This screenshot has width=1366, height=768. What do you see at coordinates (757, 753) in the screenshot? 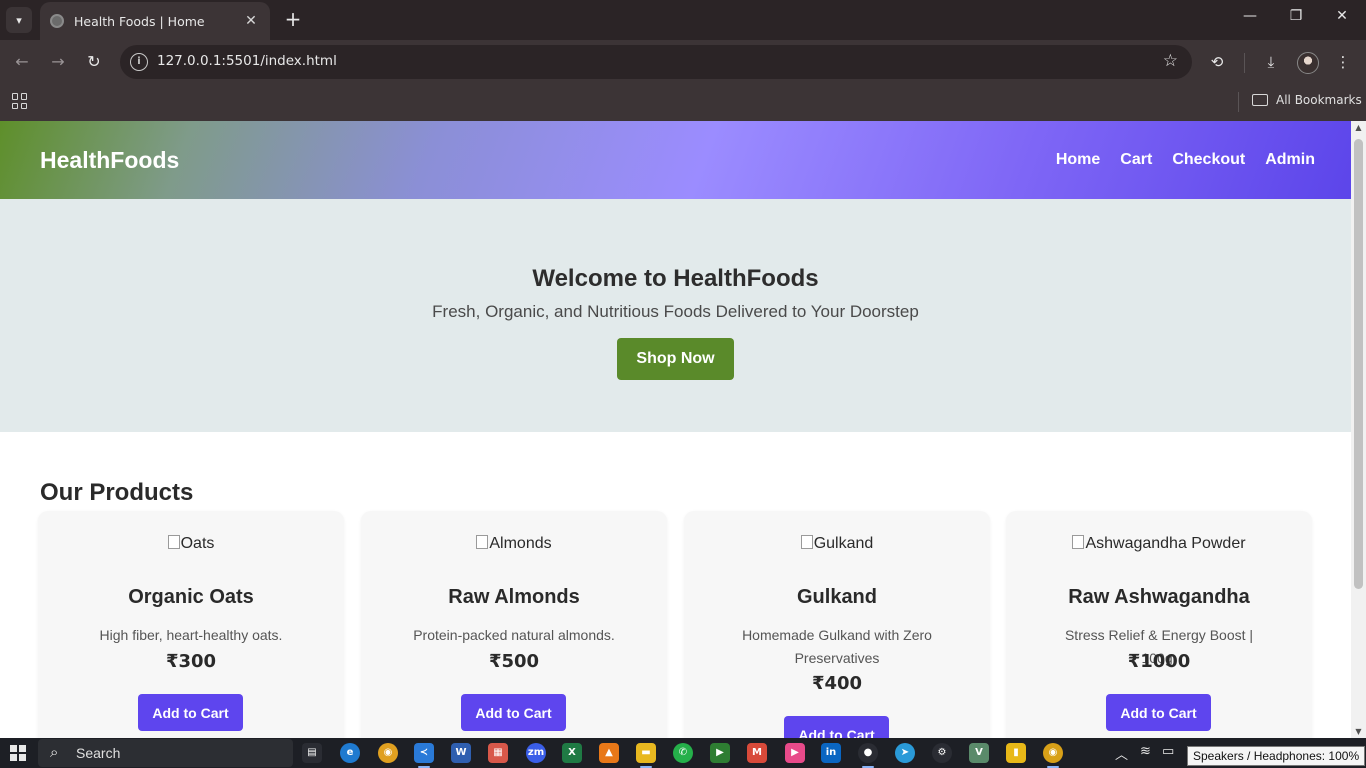
I see `gmail-icon: M` at bounding box center [757, 753].